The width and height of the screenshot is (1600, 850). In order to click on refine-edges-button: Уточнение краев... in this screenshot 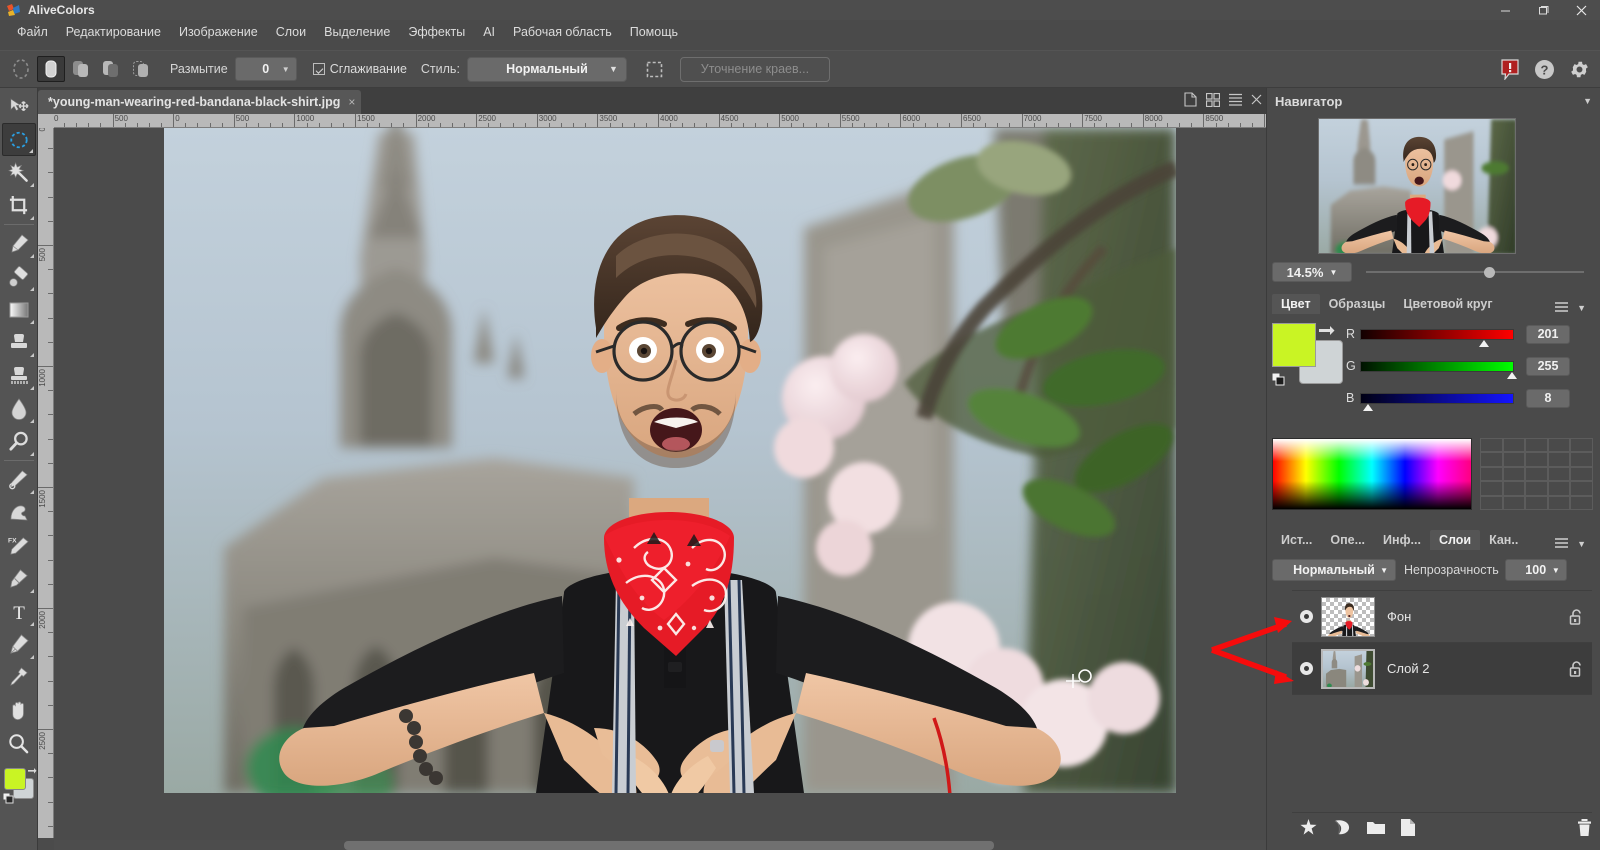, I will do `click(754, 69)`.